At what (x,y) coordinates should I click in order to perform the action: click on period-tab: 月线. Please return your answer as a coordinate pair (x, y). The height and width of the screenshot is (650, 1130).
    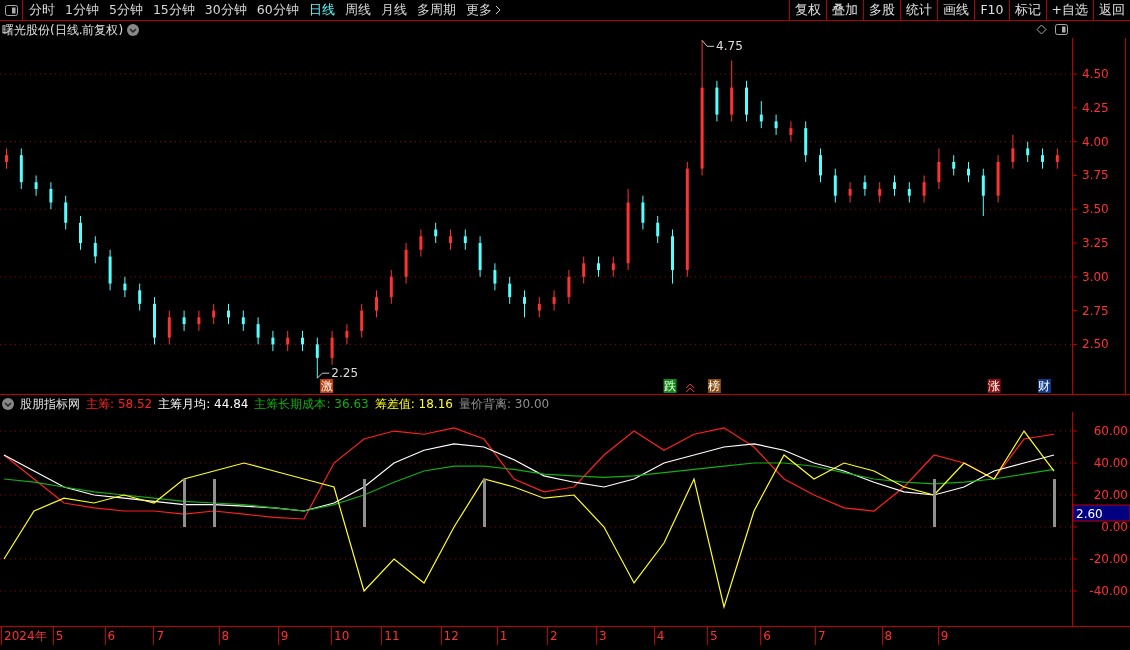
    Looking at the image, I should click on (393, 10).